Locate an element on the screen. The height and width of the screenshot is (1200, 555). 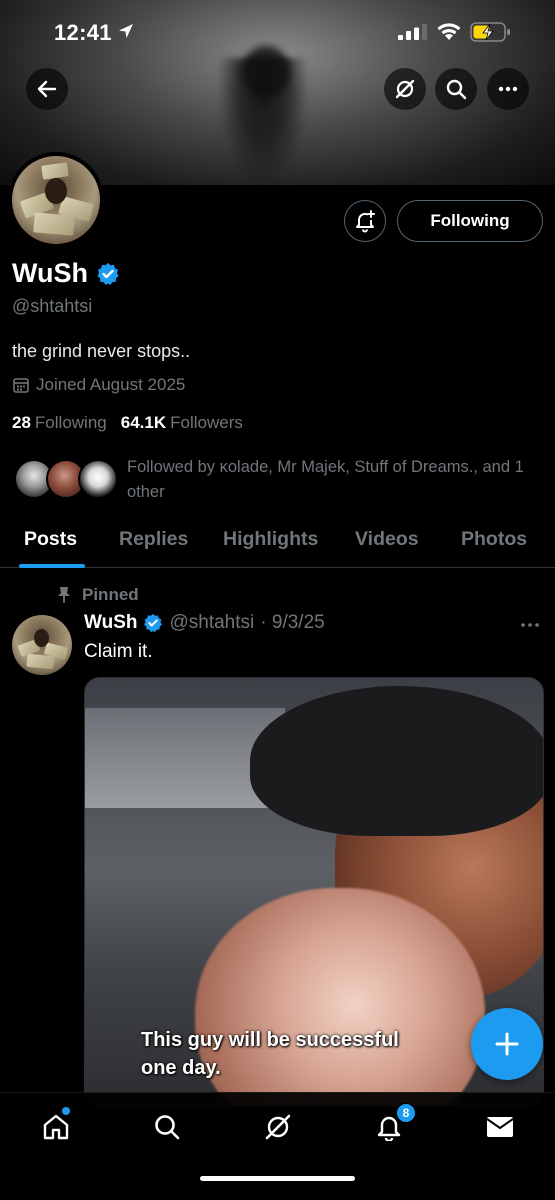
profile-name-row: WuSh is located at coordinates (66, 273).